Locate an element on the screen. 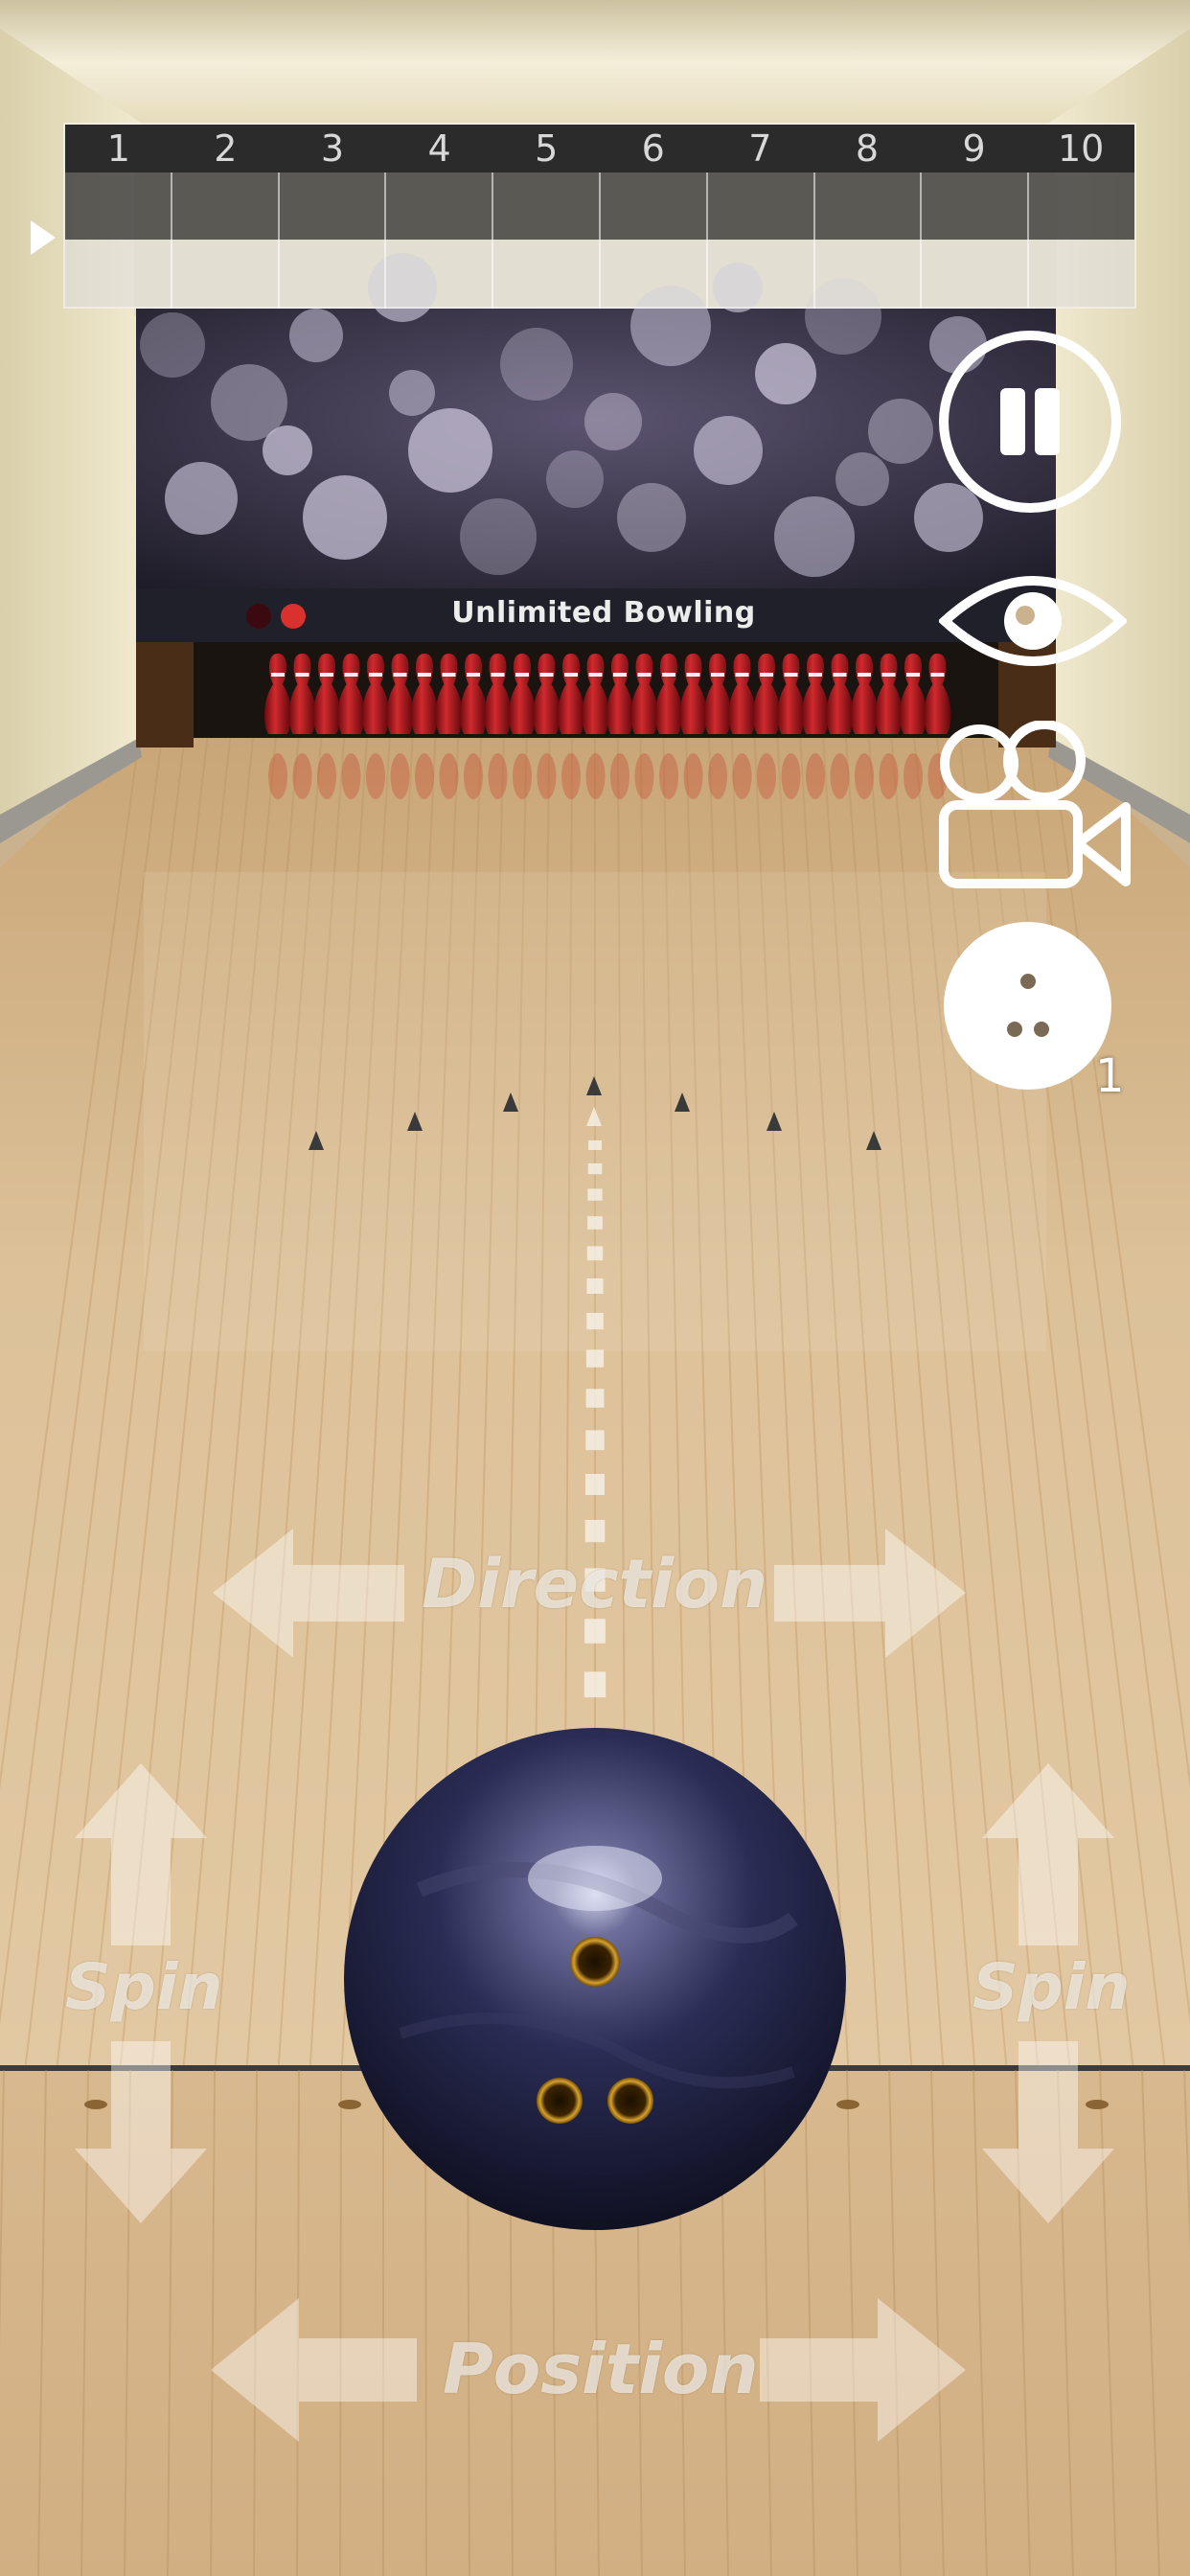  position-right-arrow is located at coordinates (863, 2370).